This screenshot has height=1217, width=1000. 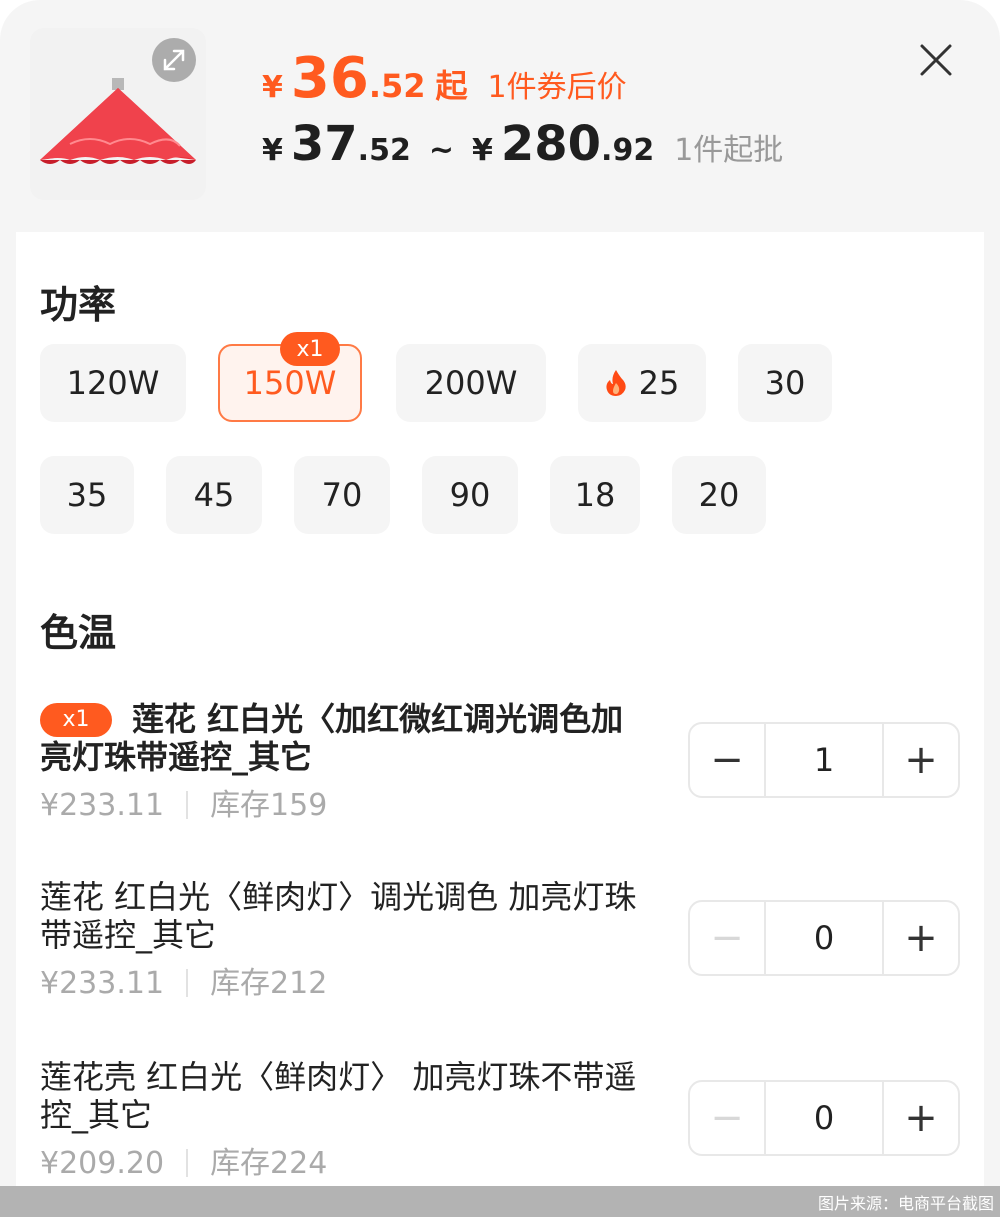 What do you see at coordinates (616, 383) in the screenshot?
I see `fire-icon` at bounding box center [616, 383].